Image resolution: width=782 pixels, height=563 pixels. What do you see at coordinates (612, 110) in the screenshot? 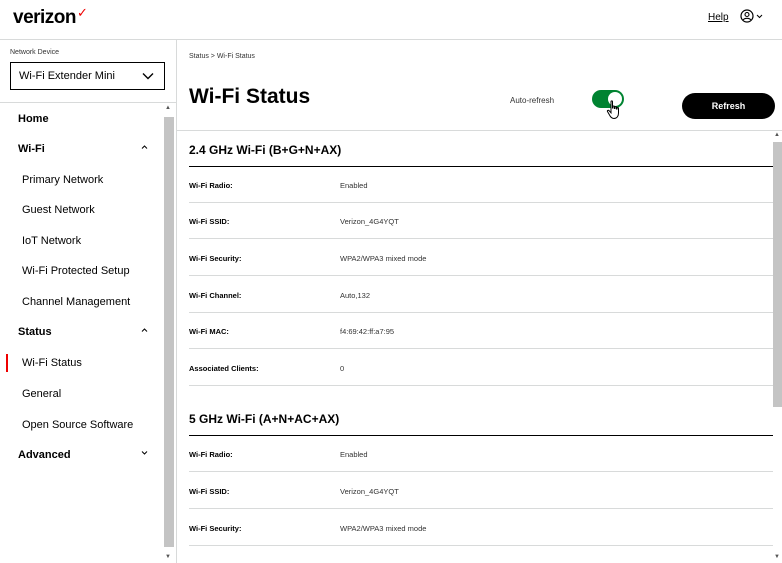
I see `hand-pointer-icon` at bounding box center [612, 110].